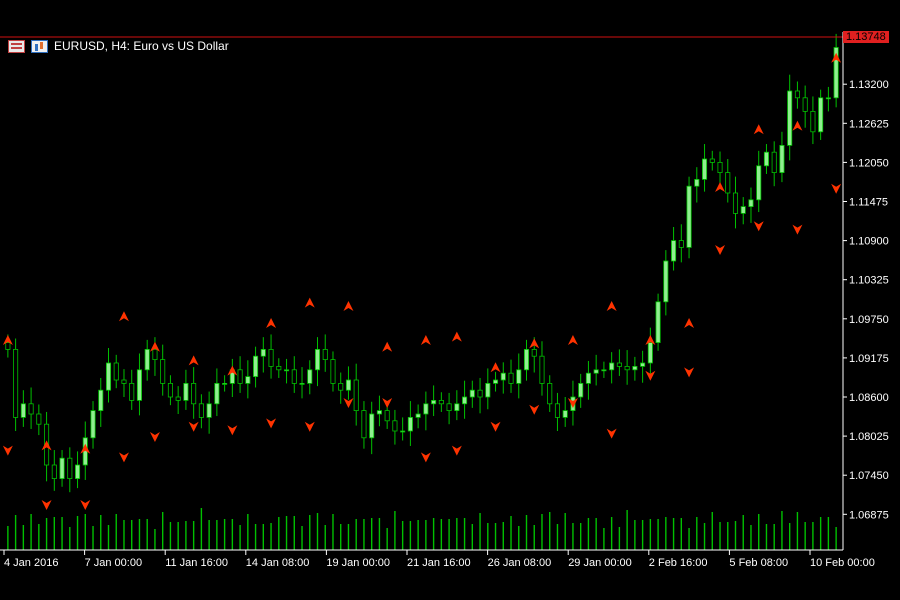  I want to click on chart-type-icon, so click(39, 46).